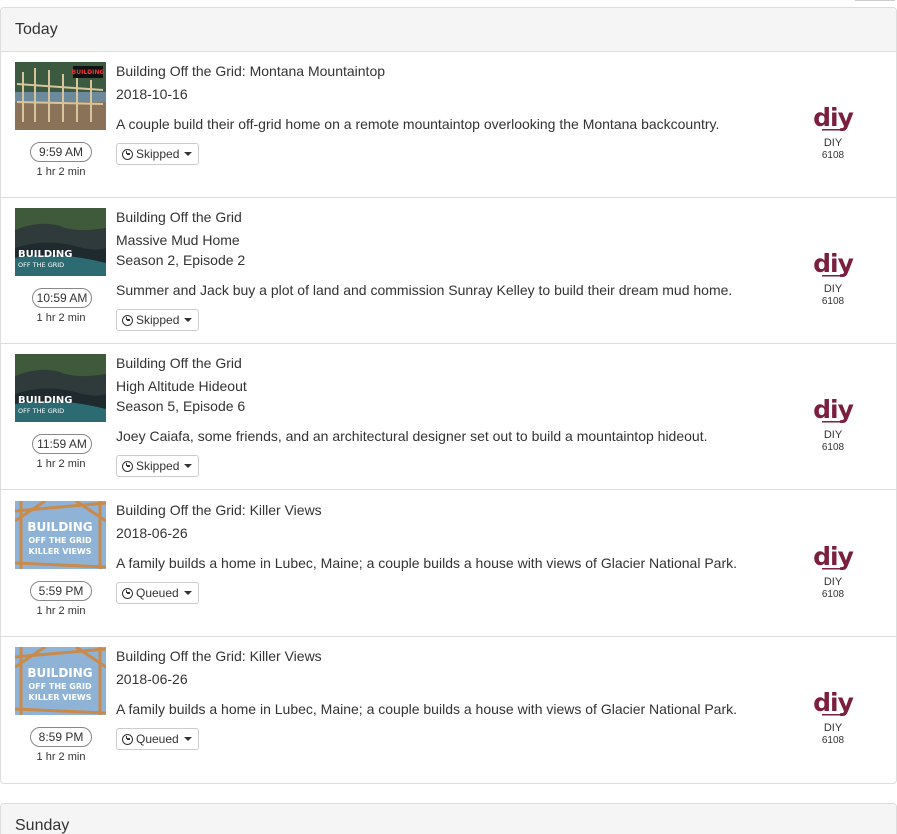 The height and width of the screenshot is (834, 897). I want to click on status-label: Queued, so click(157, 739).